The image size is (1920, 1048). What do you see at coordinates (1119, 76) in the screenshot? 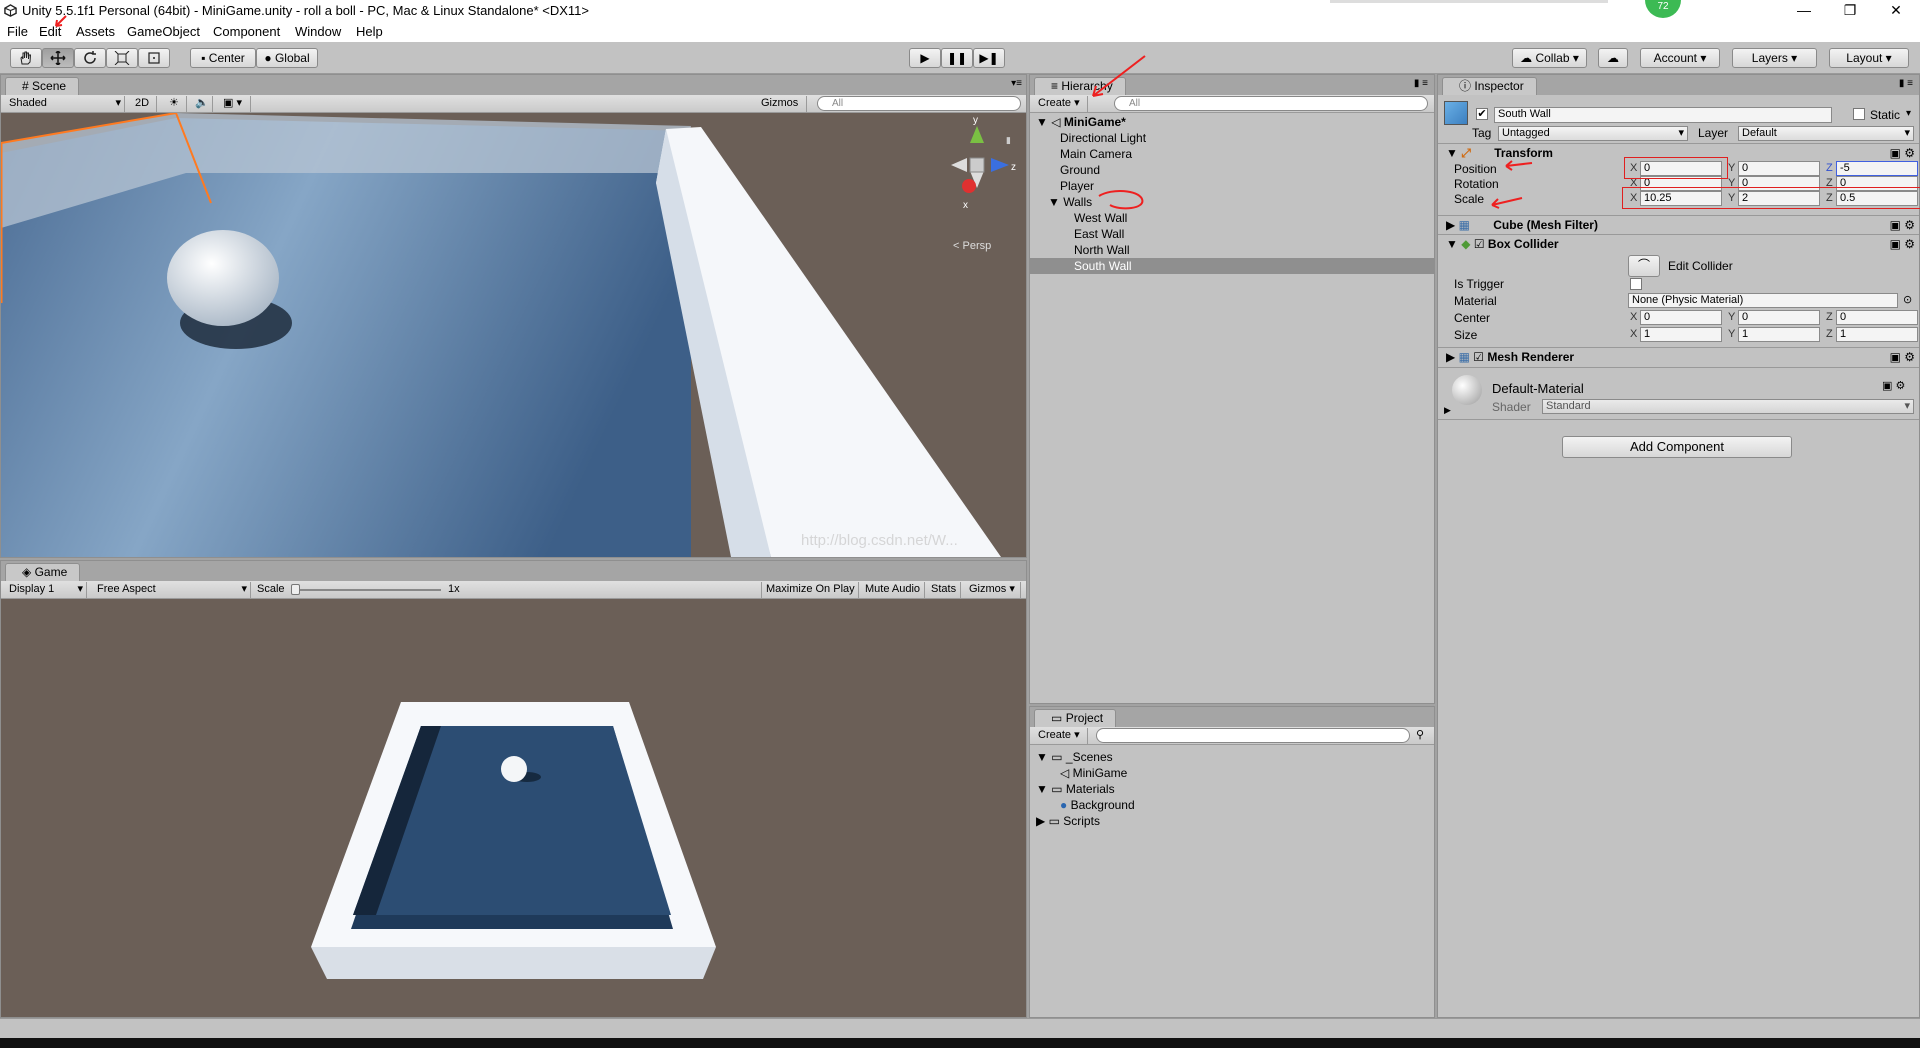
I see `annotation-arrow-create` at bounding box center [1119, 76].